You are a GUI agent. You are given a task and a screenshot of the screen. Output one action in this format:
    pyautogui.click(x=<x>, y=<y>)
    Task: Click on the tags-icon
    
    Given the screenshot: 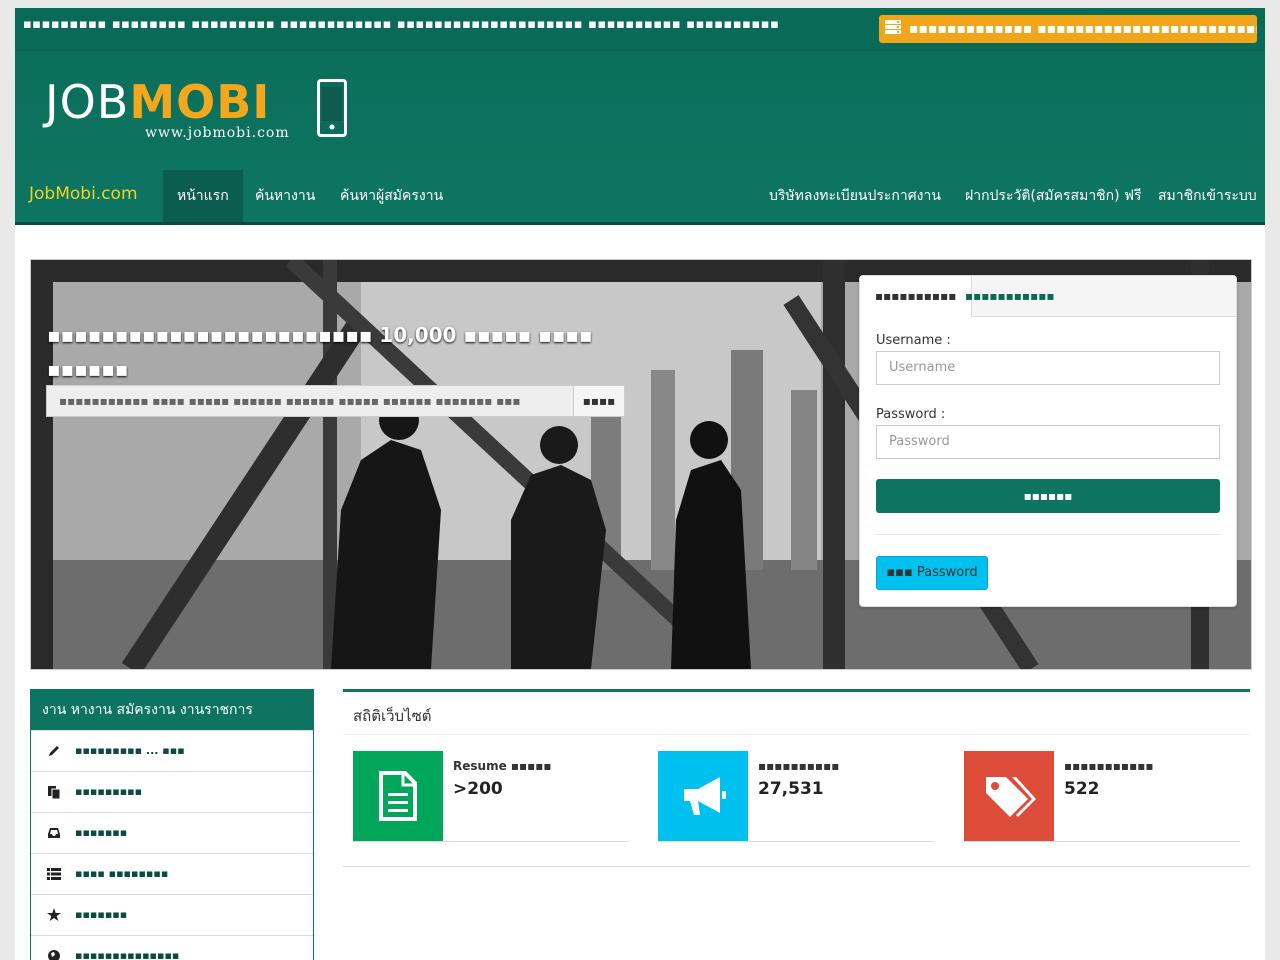 What is the action you would take?
    pyautogui.click(x=1011, y=797)
    